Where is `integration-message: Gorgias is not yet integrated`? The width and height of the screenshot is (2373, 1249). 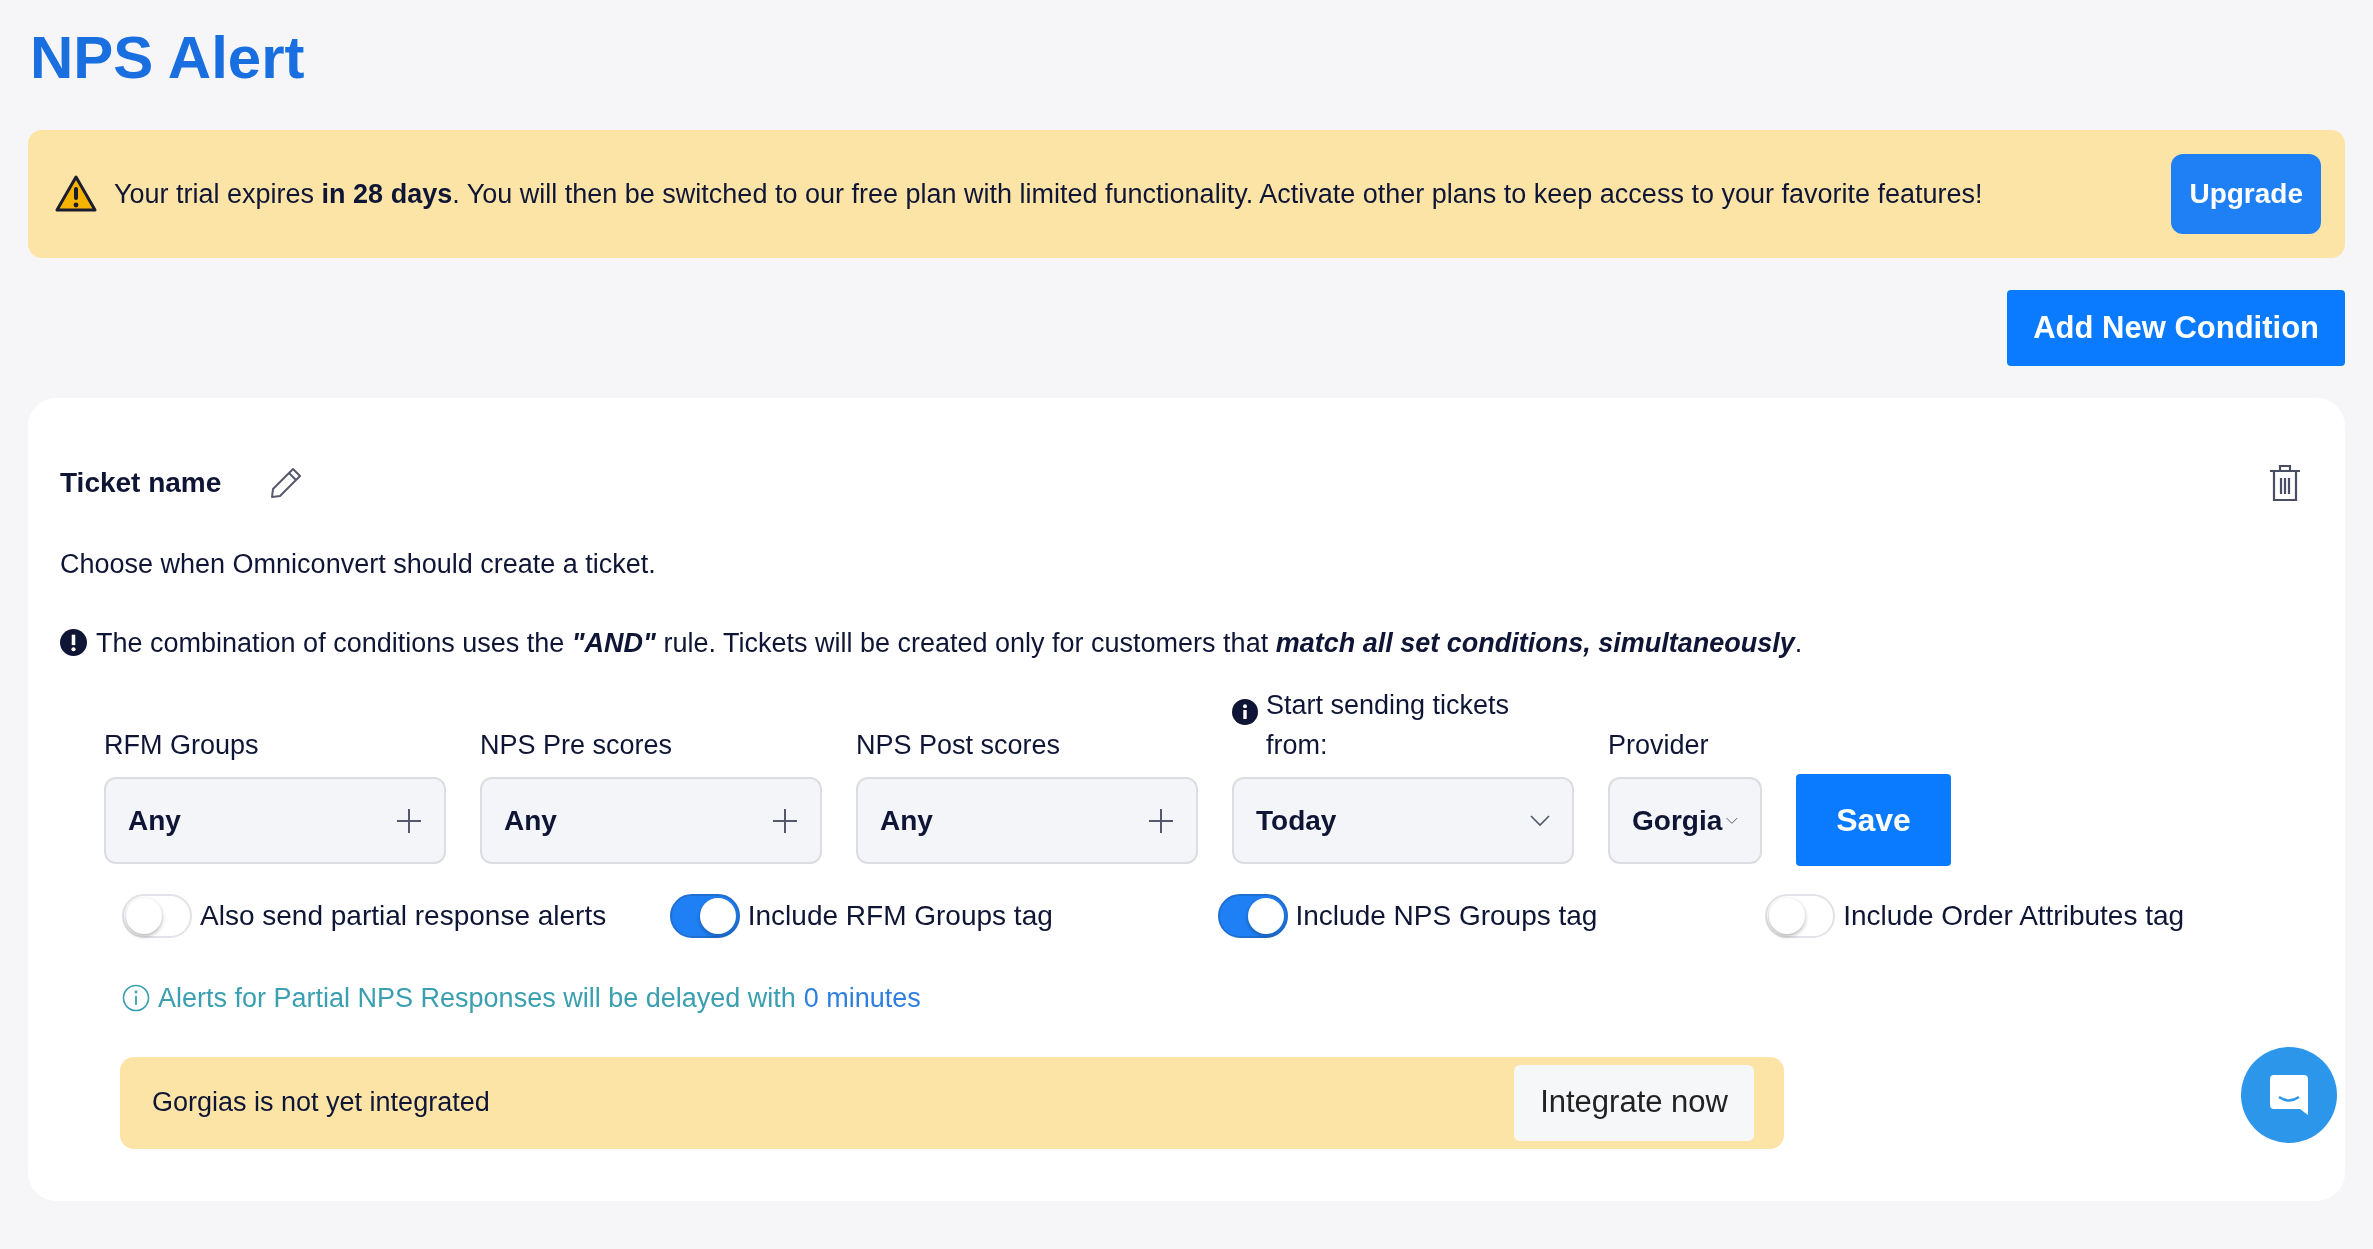
integration-message: Gorgias is not yet integrated is located at coordinates (321, 1103).